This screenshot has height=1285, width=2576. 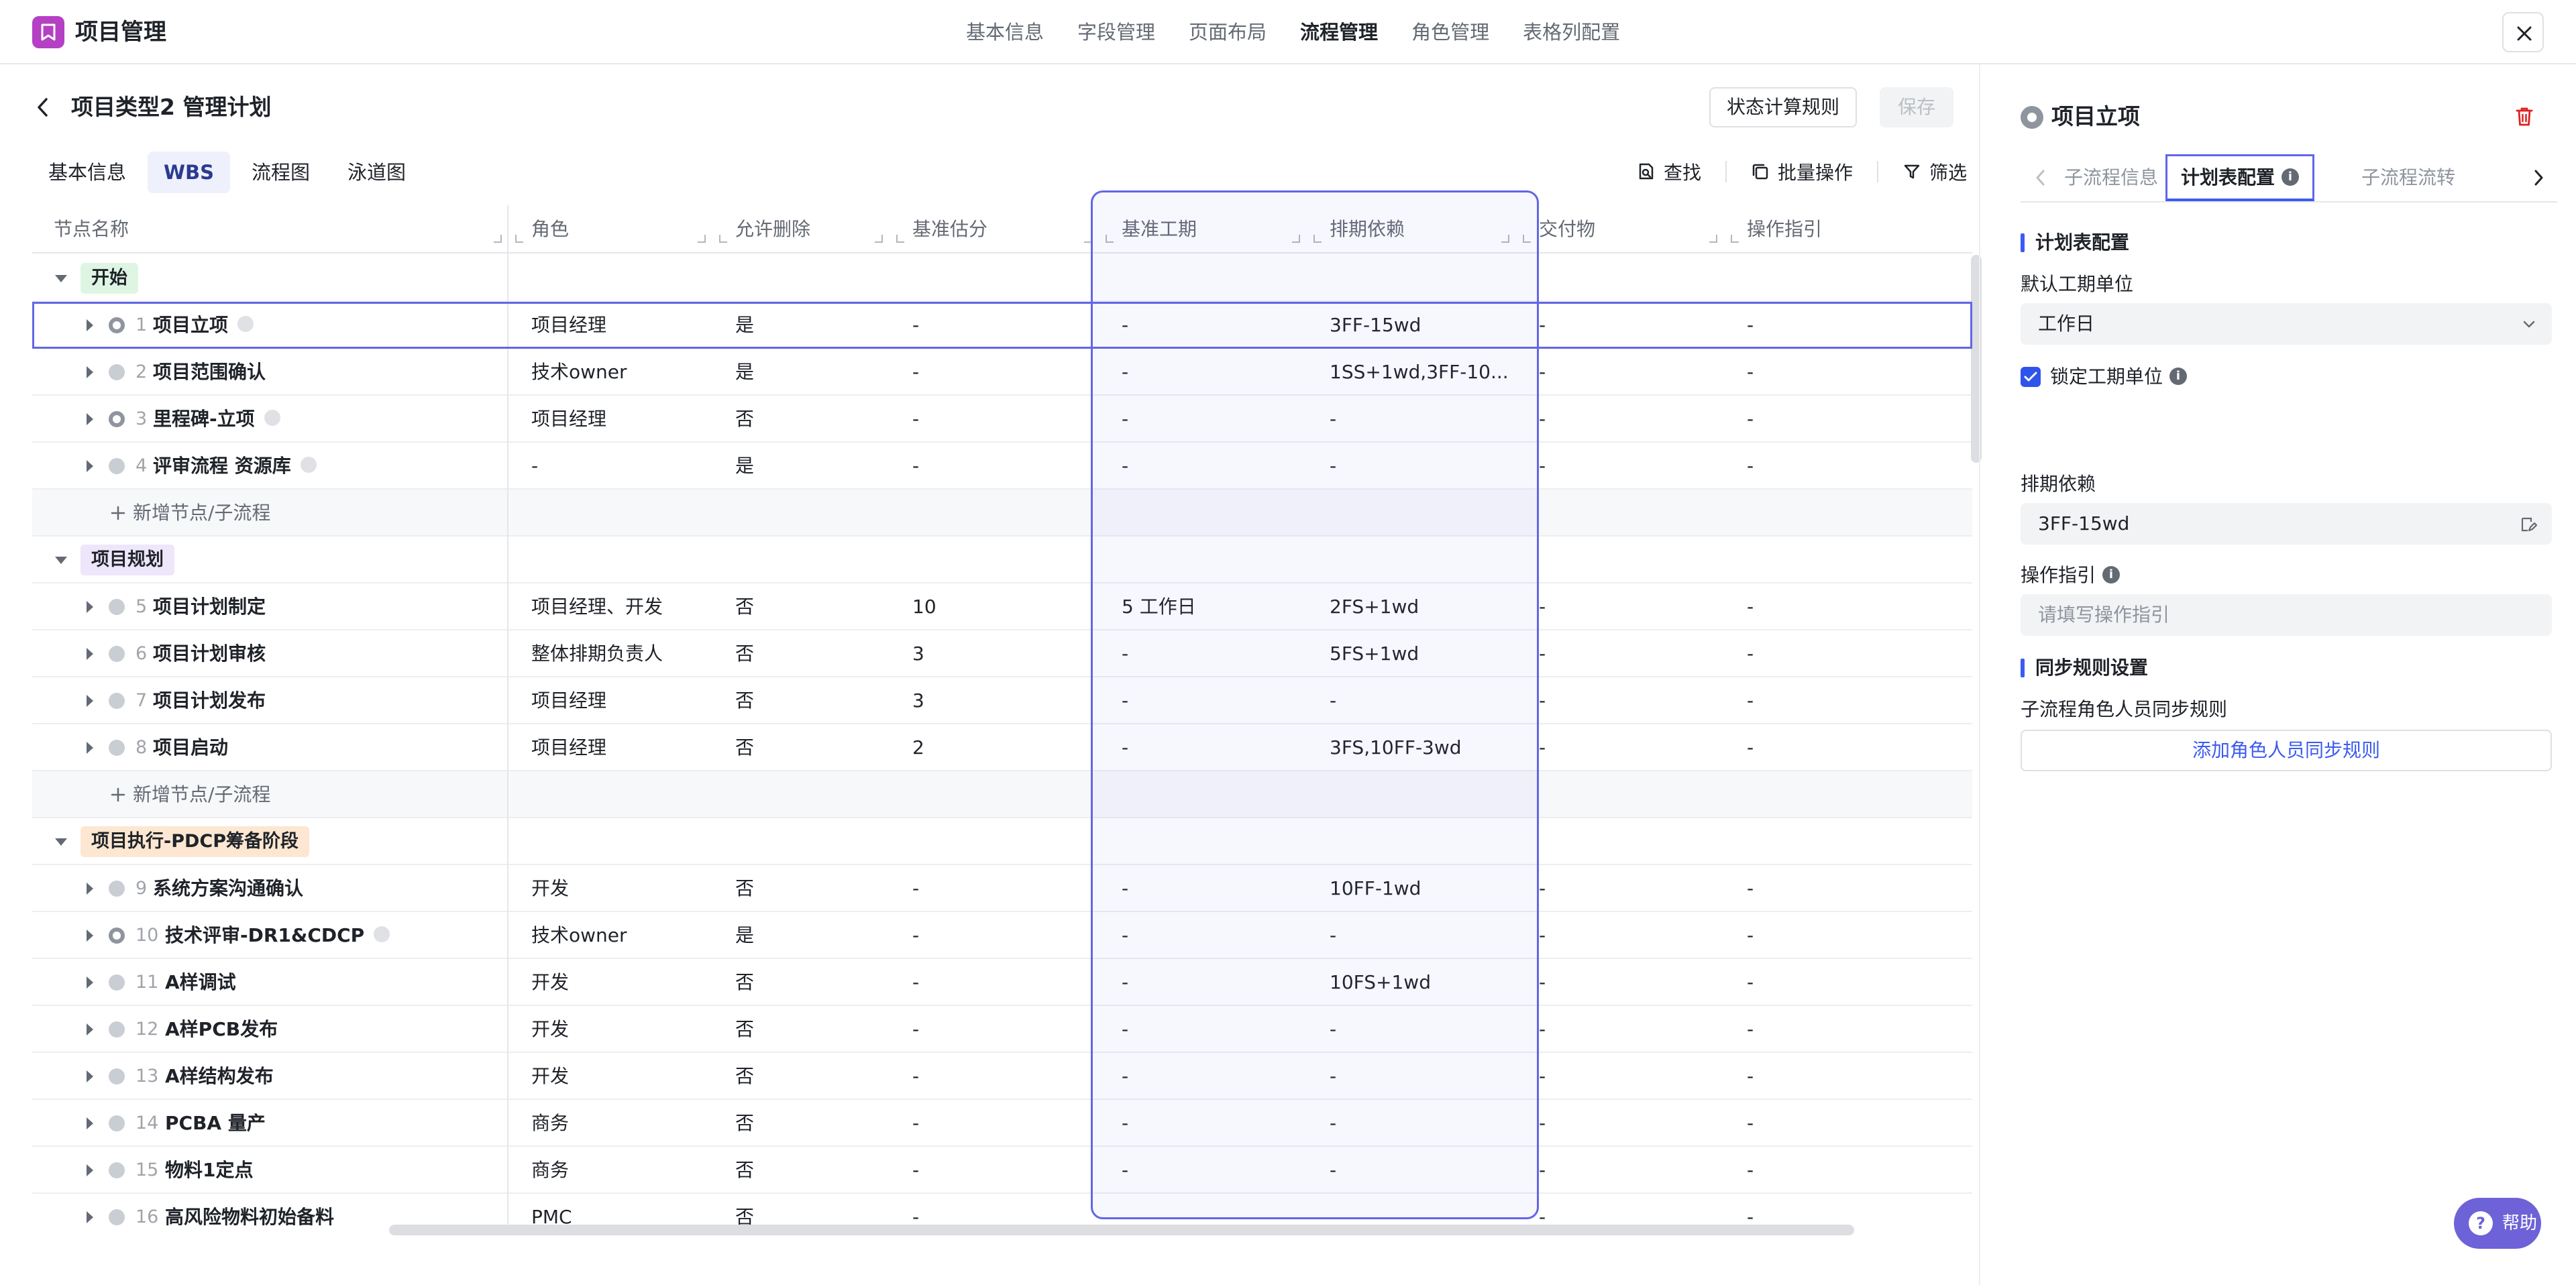 What do you see at coordinates (1002, 888) in the screenshot?
I see `table-row: 9 系统方案沟通确认 开发否 - -10FF-1wd - -` at bounding box center [1002, 888].